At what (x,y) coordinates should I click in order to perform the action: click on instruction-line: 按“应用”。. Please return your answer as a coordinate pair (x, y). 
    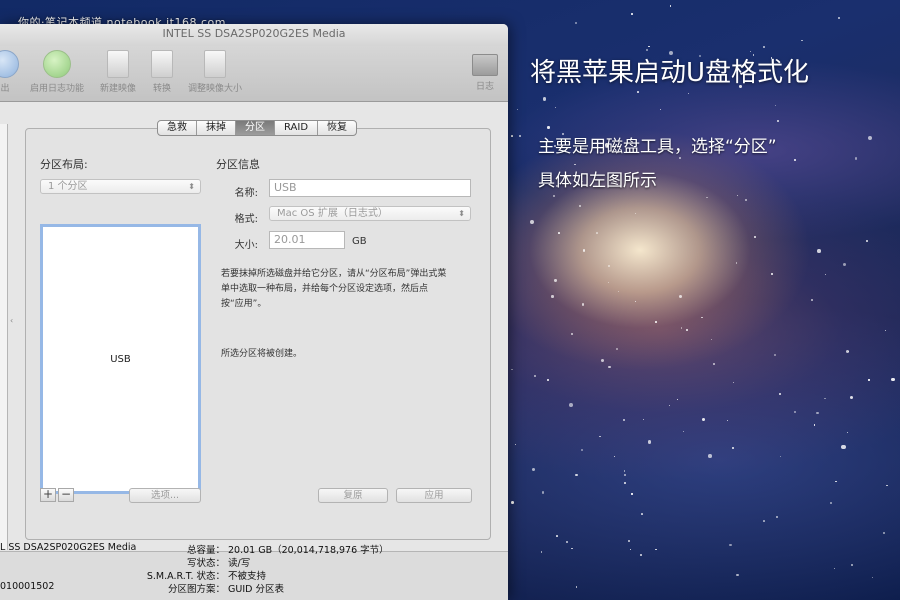
    Looking at the image, I should click on (244, 304).